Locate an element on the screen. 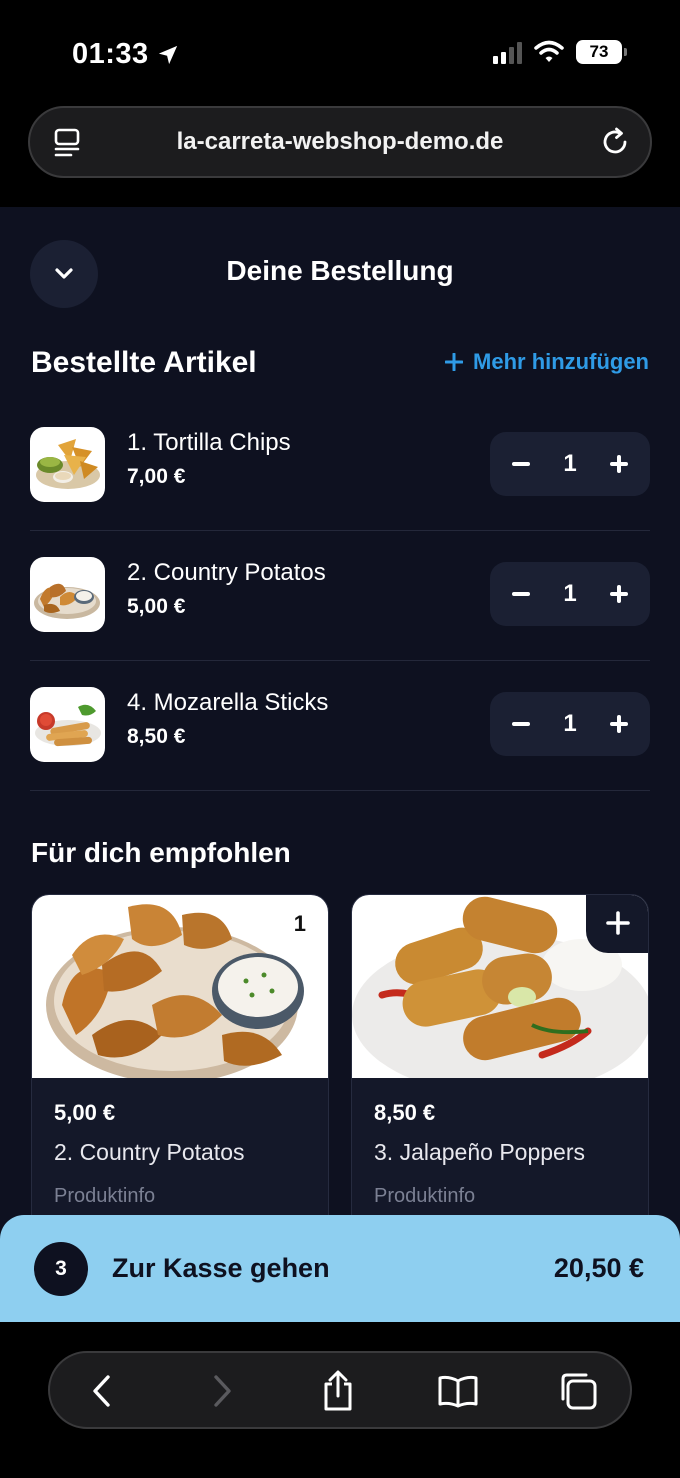 This screenshot has height=1478, width=680. recommended-title: Für dich empfohlen is located at coordinates (161, 852).